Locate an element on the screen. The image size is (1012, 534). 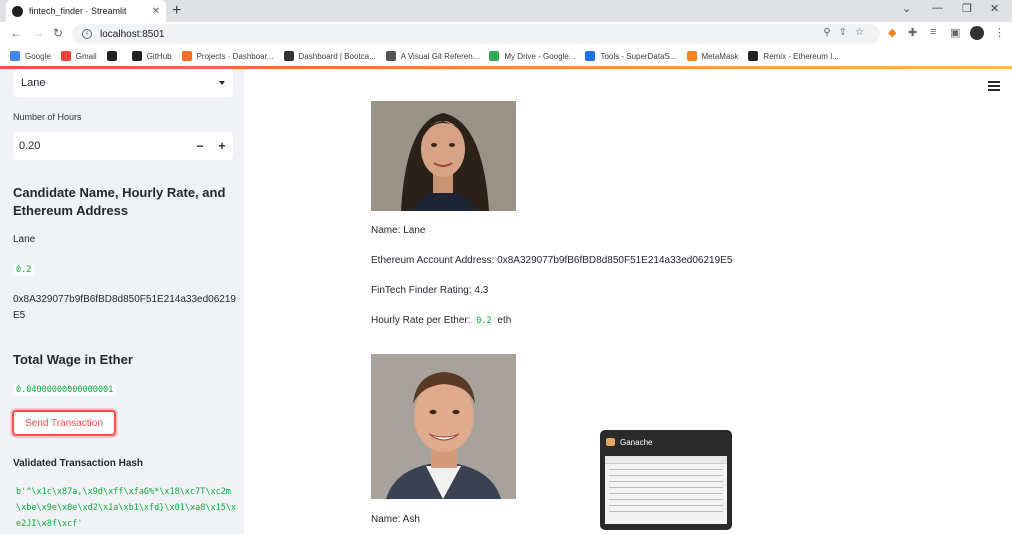
candidate-select-value: Lane is located at coordinates (33, 83).